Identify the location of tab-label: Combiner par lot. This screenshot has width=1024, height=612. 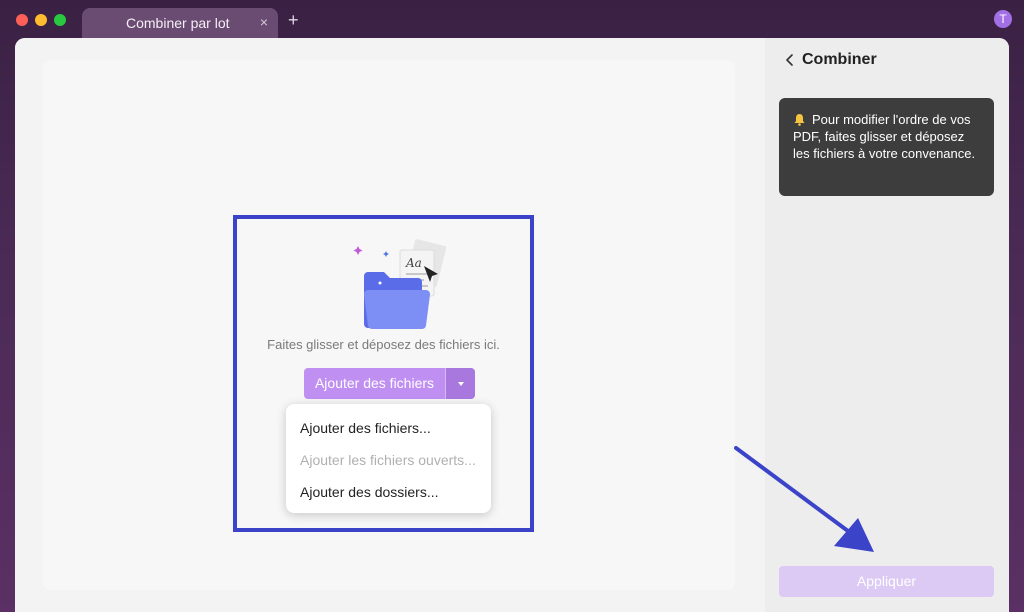
(178, 23).